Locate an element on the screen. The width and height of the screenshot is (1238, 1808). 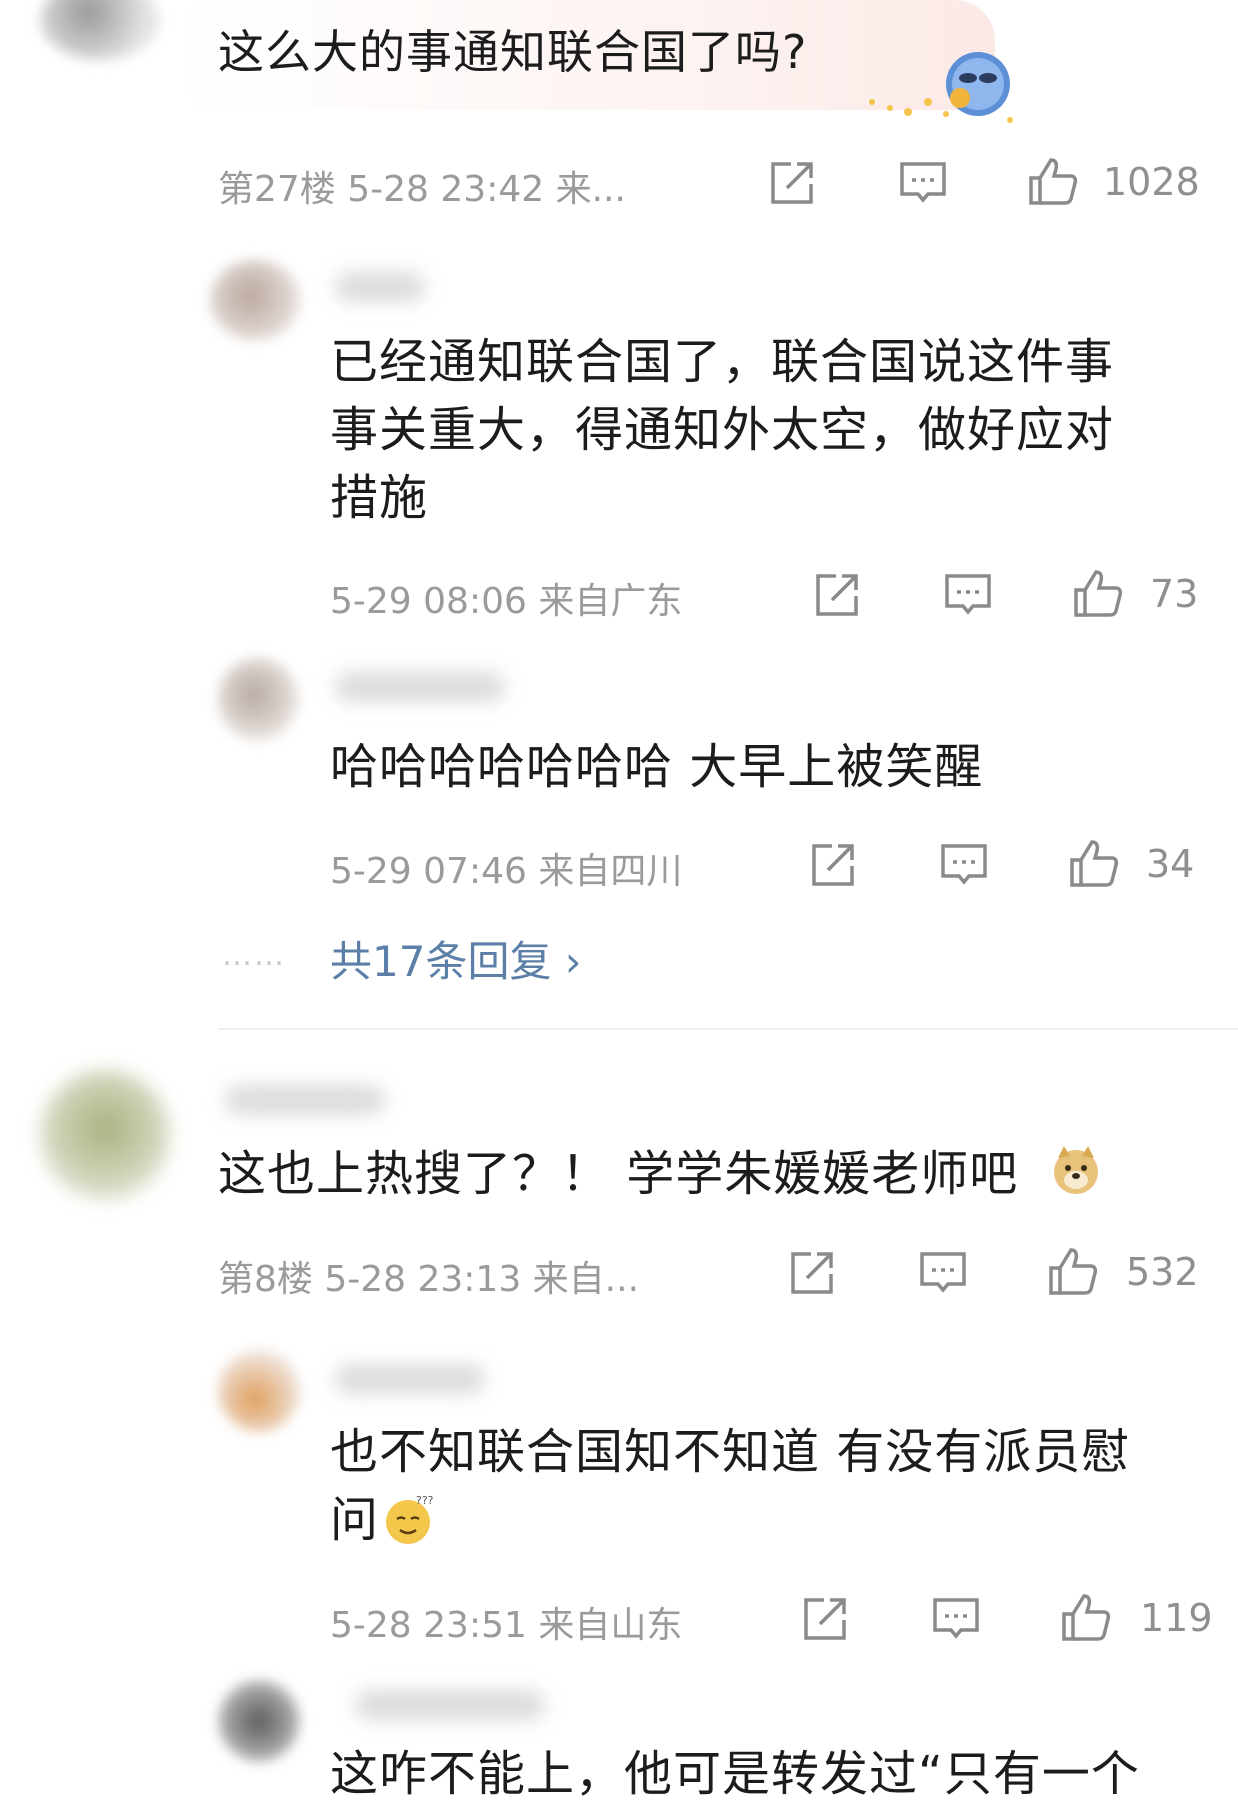
reply-text: 哈哈哈哈哈哈哈 大早上被笑醒 is located at coordinates (657, 767).